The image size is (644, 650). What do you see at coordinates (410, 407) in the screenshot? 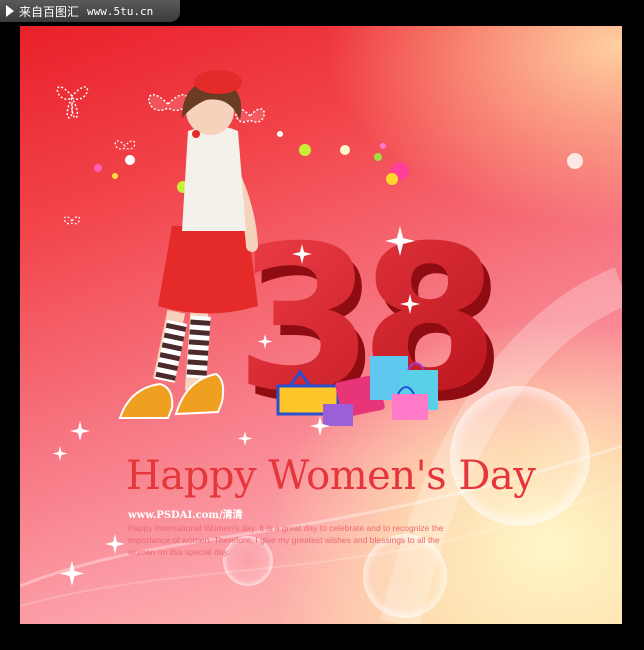
I see `shopping-bag` at bounding box center [410, 407].